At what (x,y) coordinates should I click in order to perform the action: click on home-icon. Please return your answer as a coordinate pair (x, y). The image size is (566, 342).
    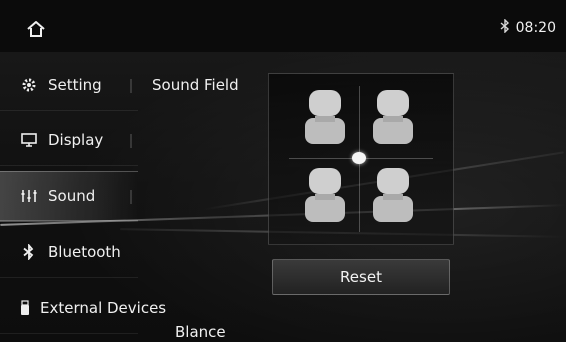
    Looking at the image, I should click on (36, 29).